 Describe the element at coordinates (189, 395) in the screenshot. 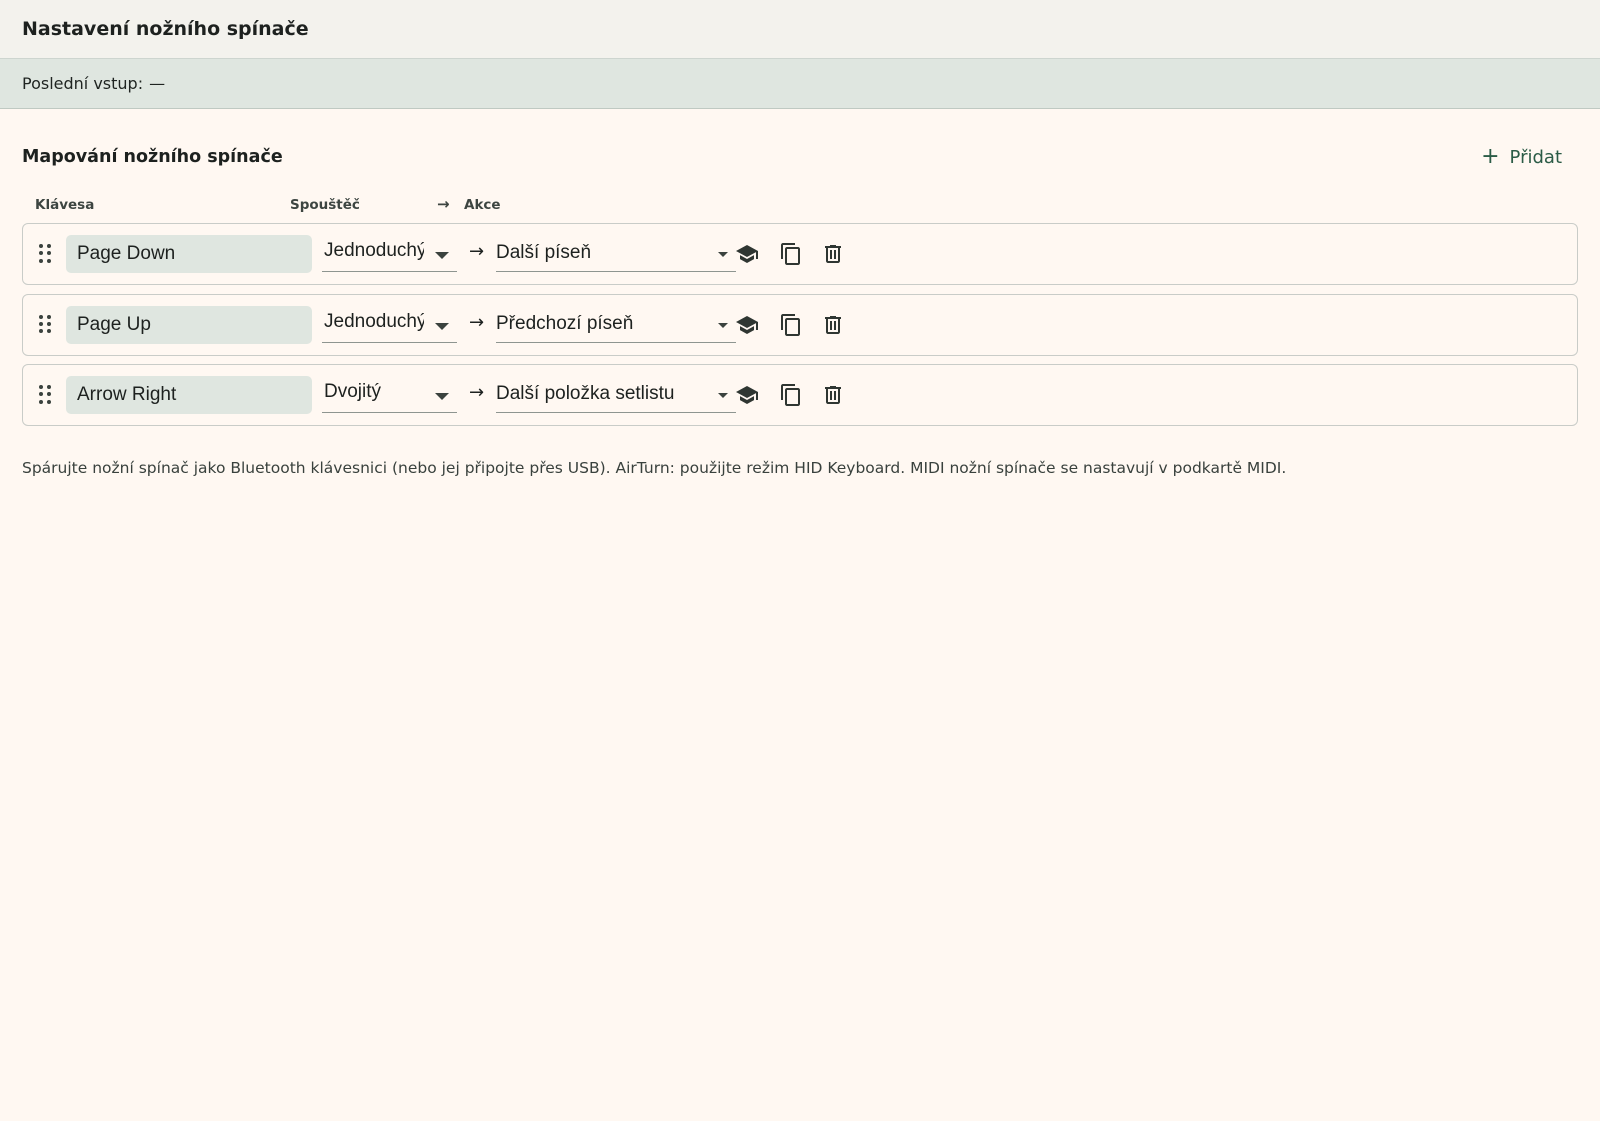

I see `key-field: Arrow Right` at that location.